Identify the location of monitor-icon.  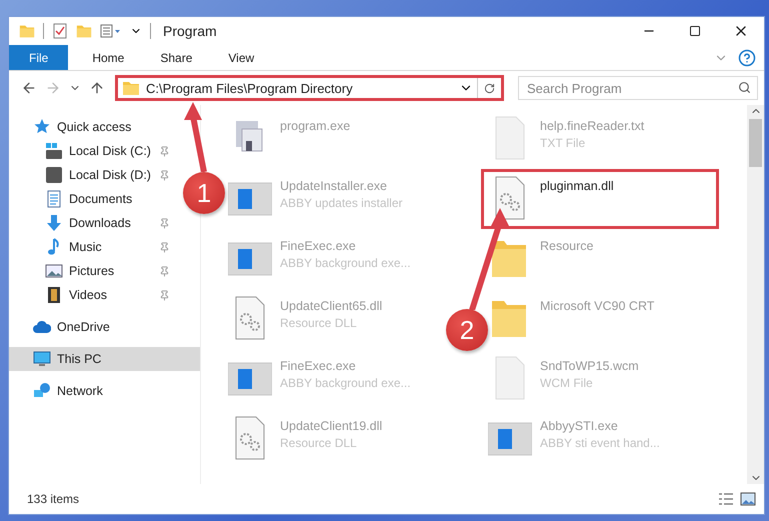
(42, 359).